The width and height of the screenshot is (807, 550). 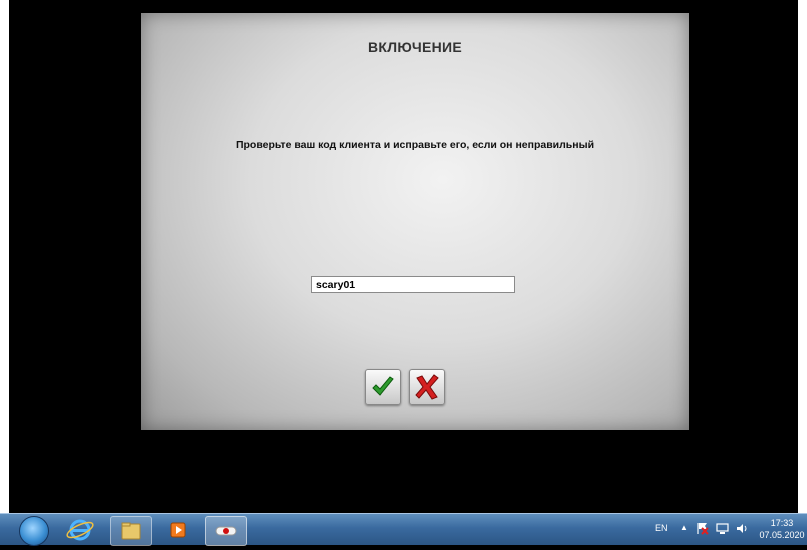 I want to click on media-player-button, so click(x=178, y=530).